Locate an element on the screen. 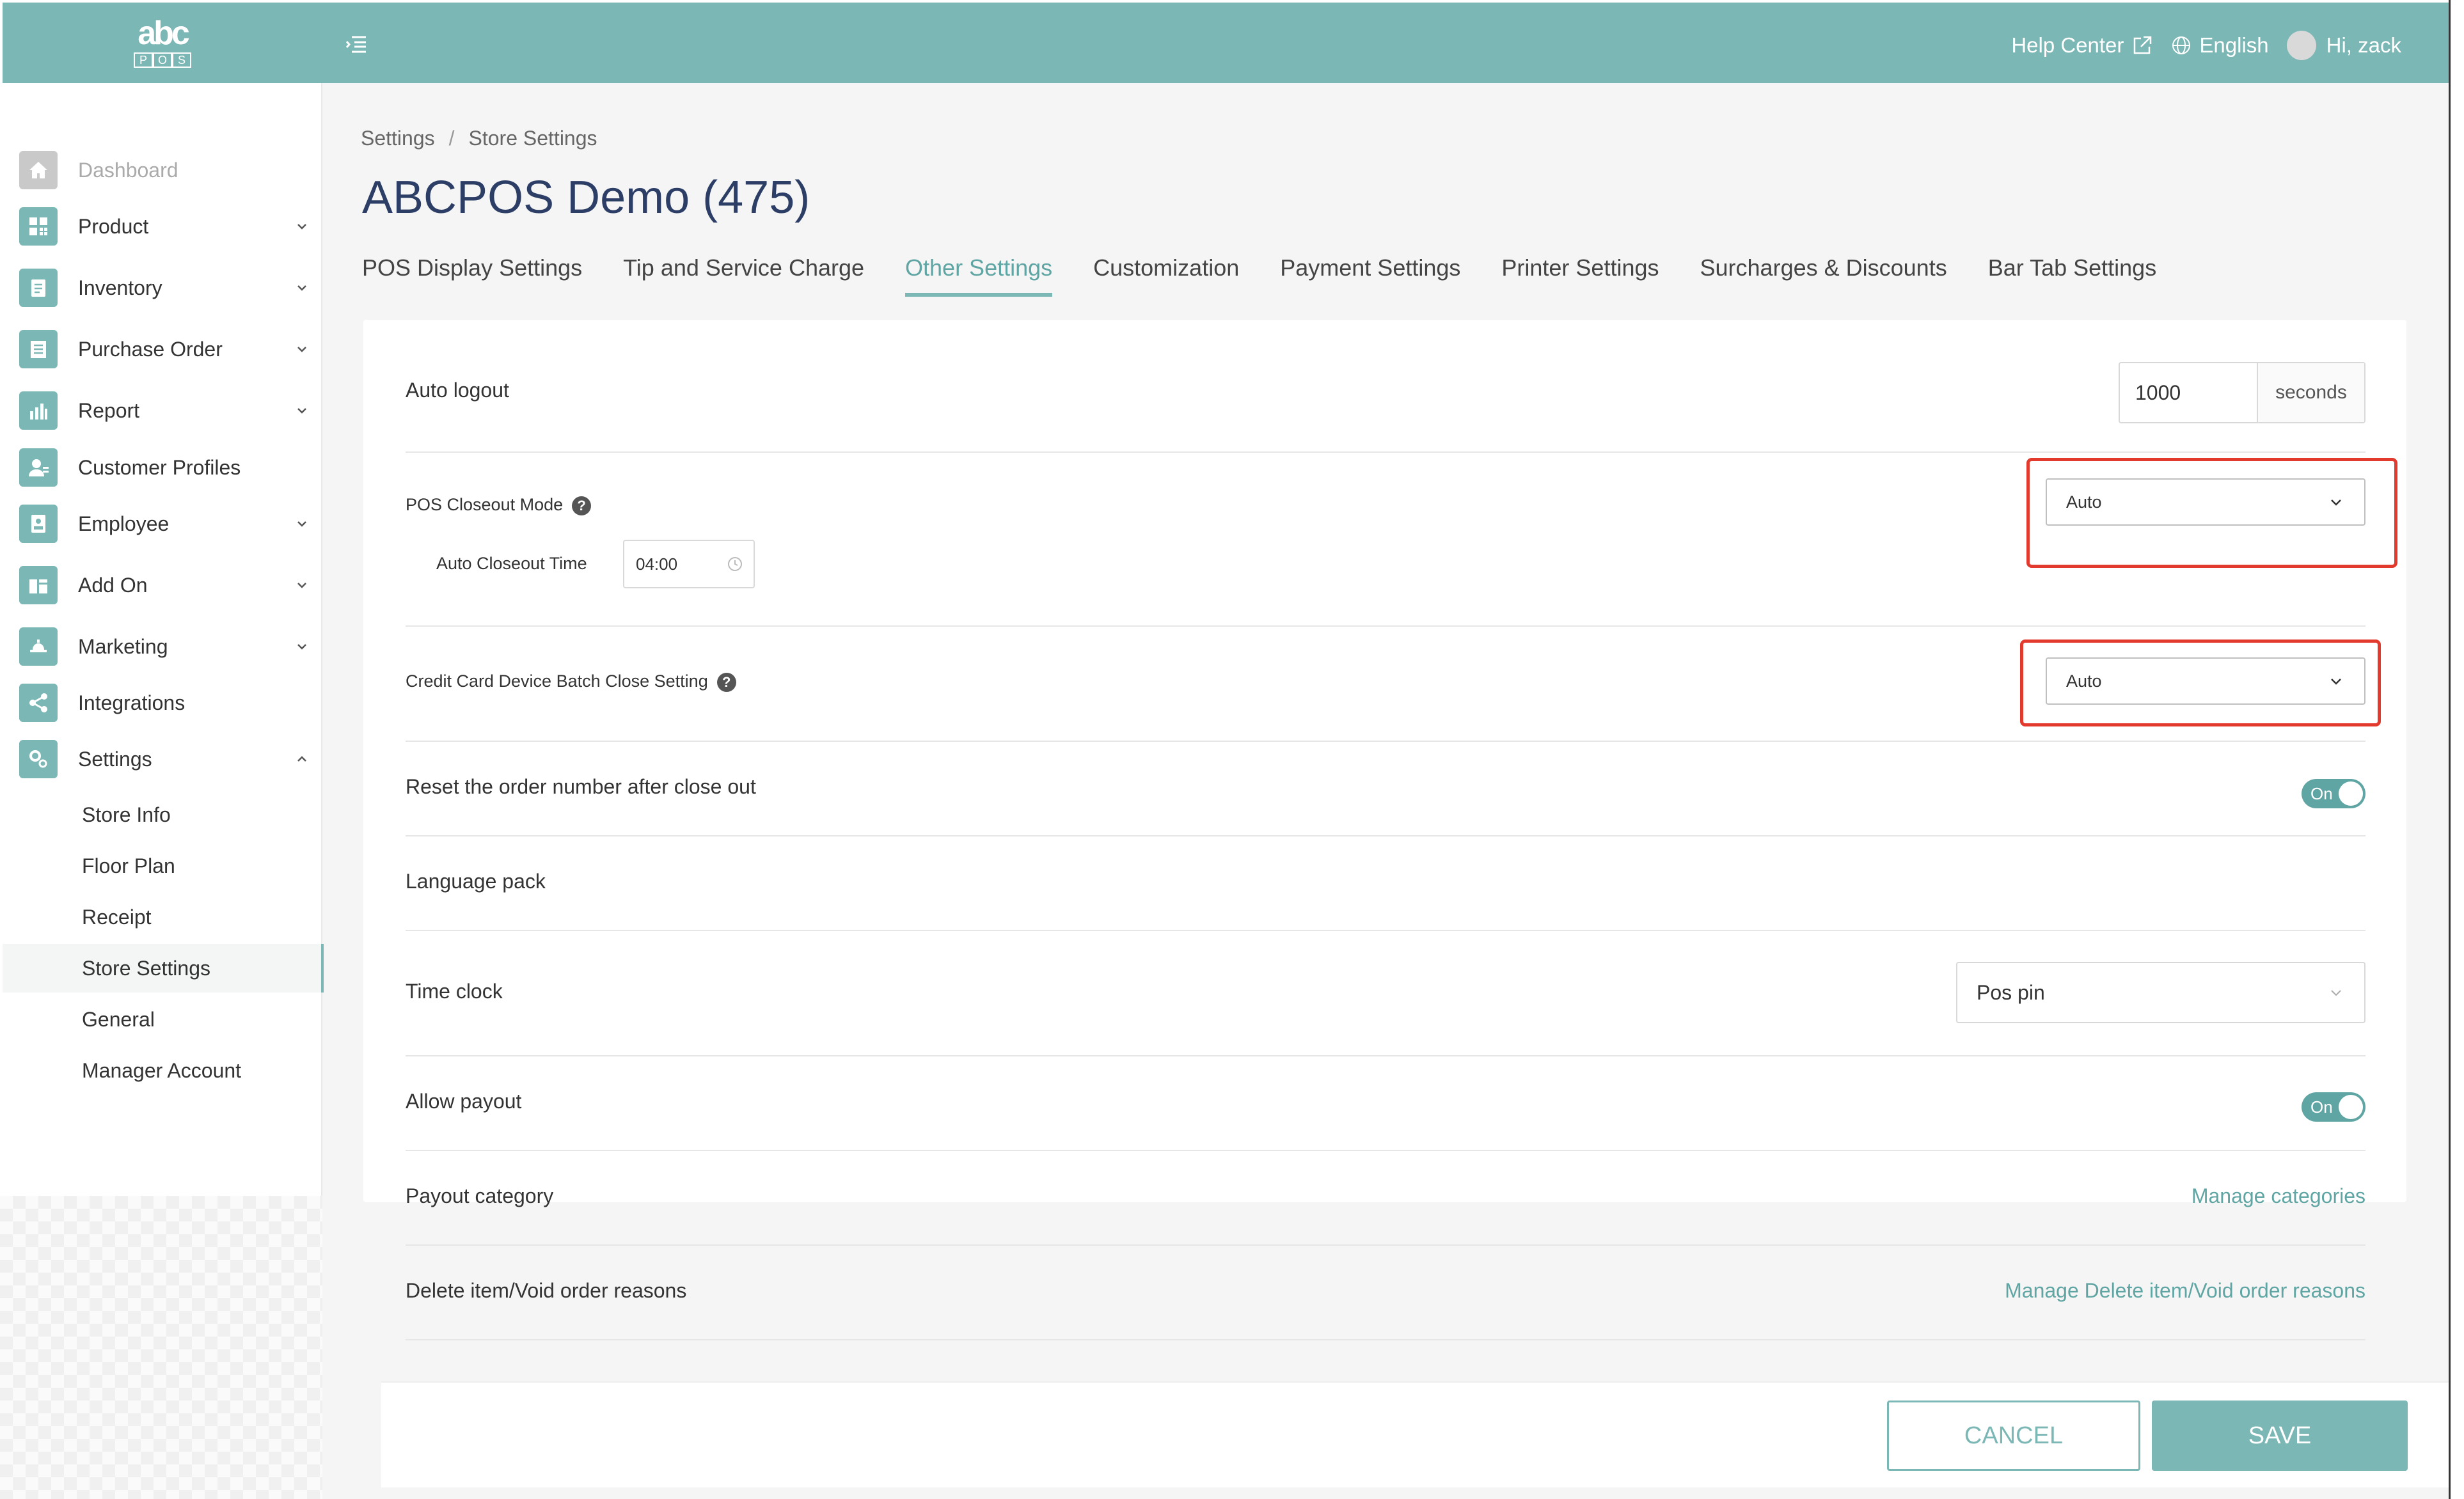 The image size is (2464, 1499). sidebar-item-customer-profiles: Customer Profiles is located at coordinates (166, 468).